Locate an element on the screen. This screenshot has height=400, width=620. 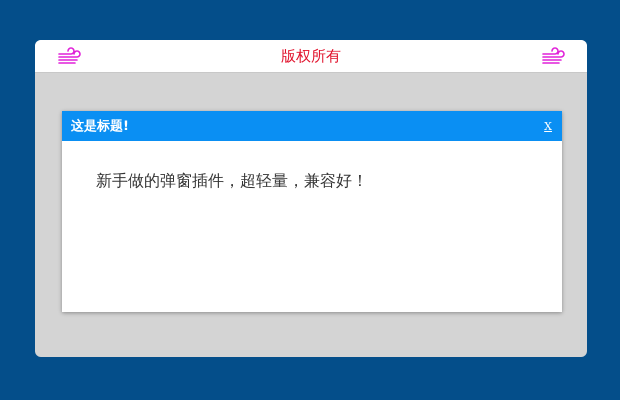
close-link: X is located at coordinates (548, 126).